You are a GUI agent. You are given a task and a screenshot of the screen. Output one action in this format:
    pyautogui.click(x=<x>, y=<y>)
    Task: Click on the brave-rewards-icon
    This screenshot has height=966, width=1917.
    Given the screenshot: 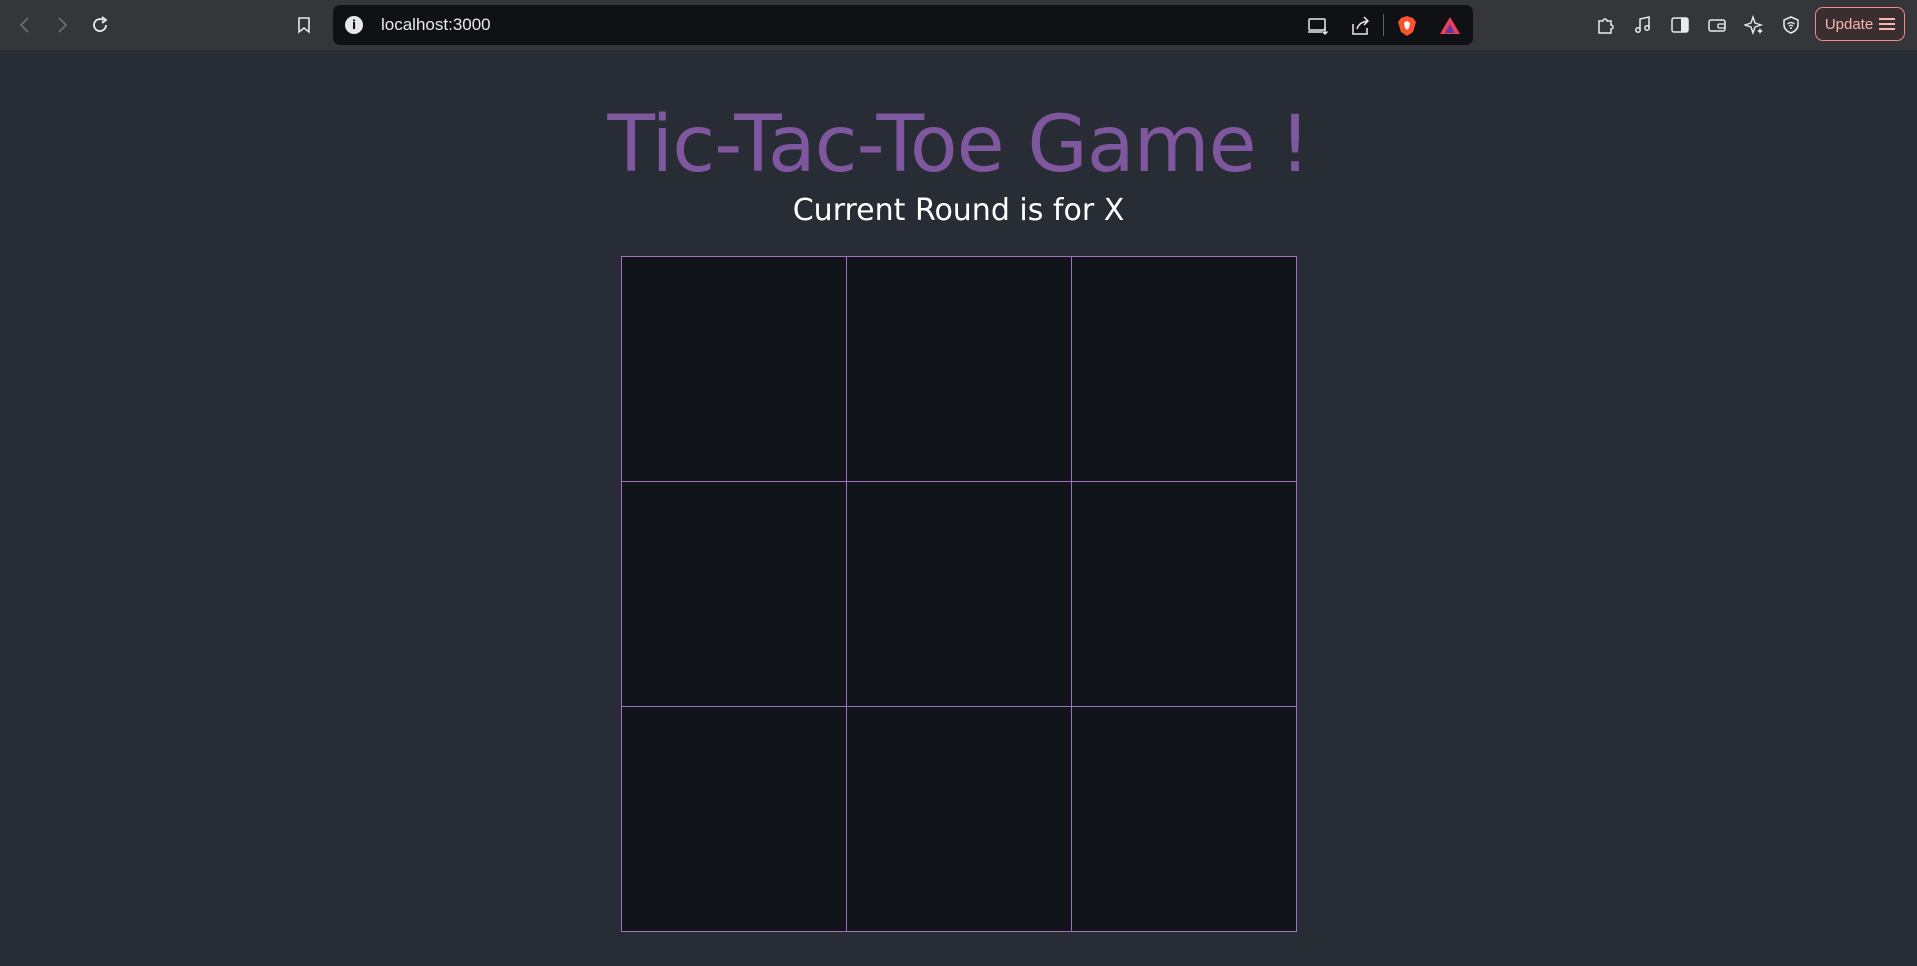 What is the action you would take?
    pyautogui.click(x=1450, y=26)
    